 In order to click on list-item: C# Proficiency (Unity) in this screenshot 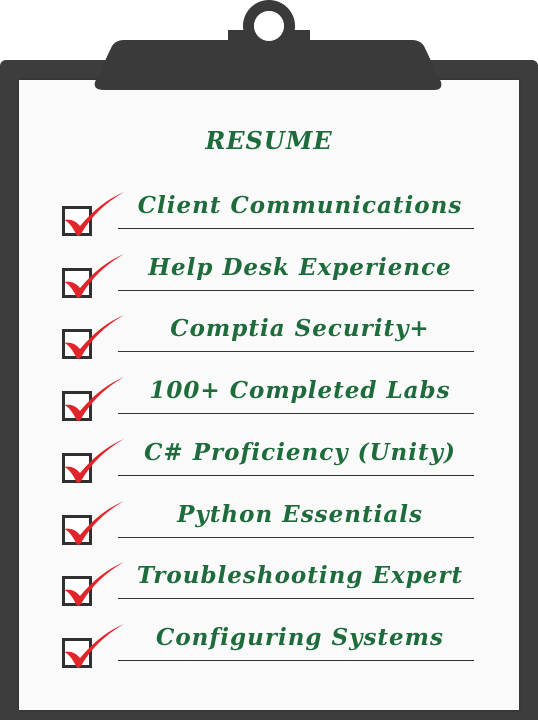, I will do `click(269, 466)`.